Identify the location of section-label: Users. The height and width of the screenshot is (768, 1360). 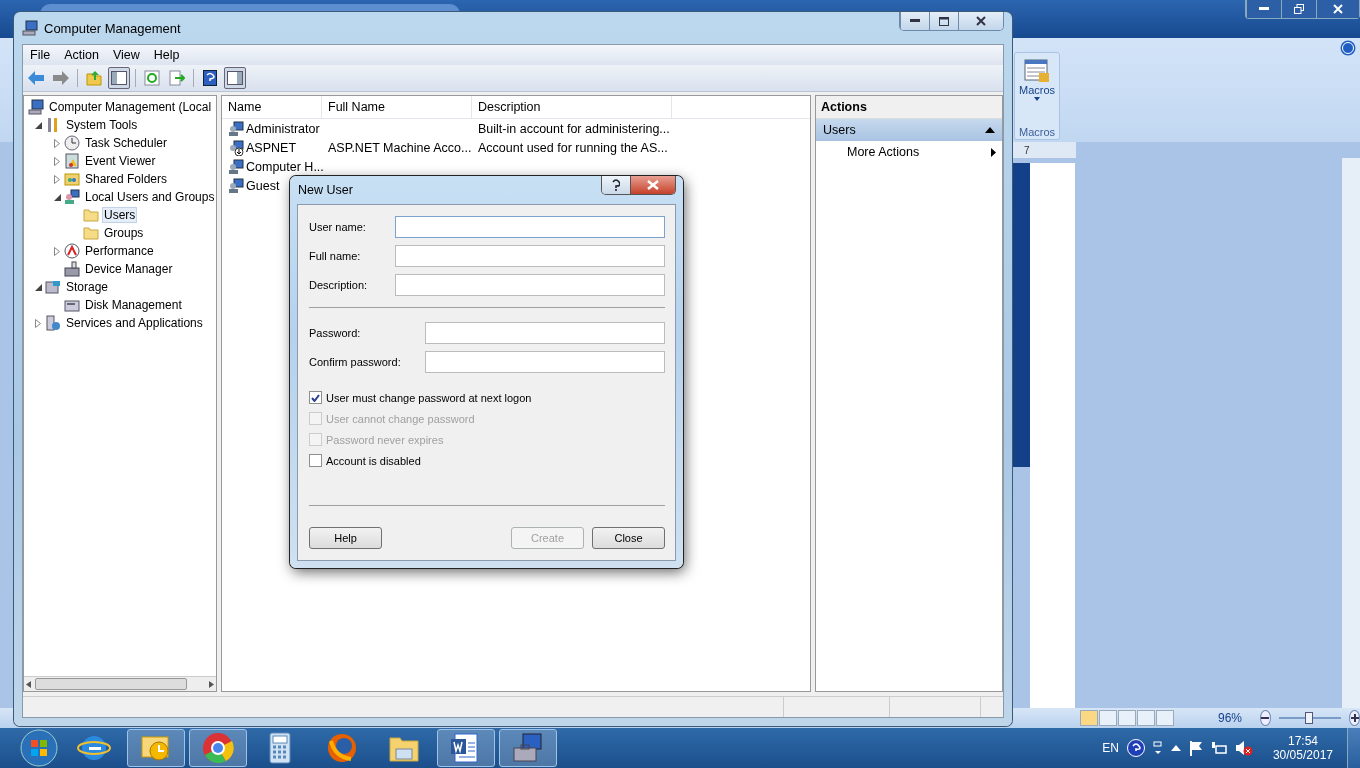
(839, 130).